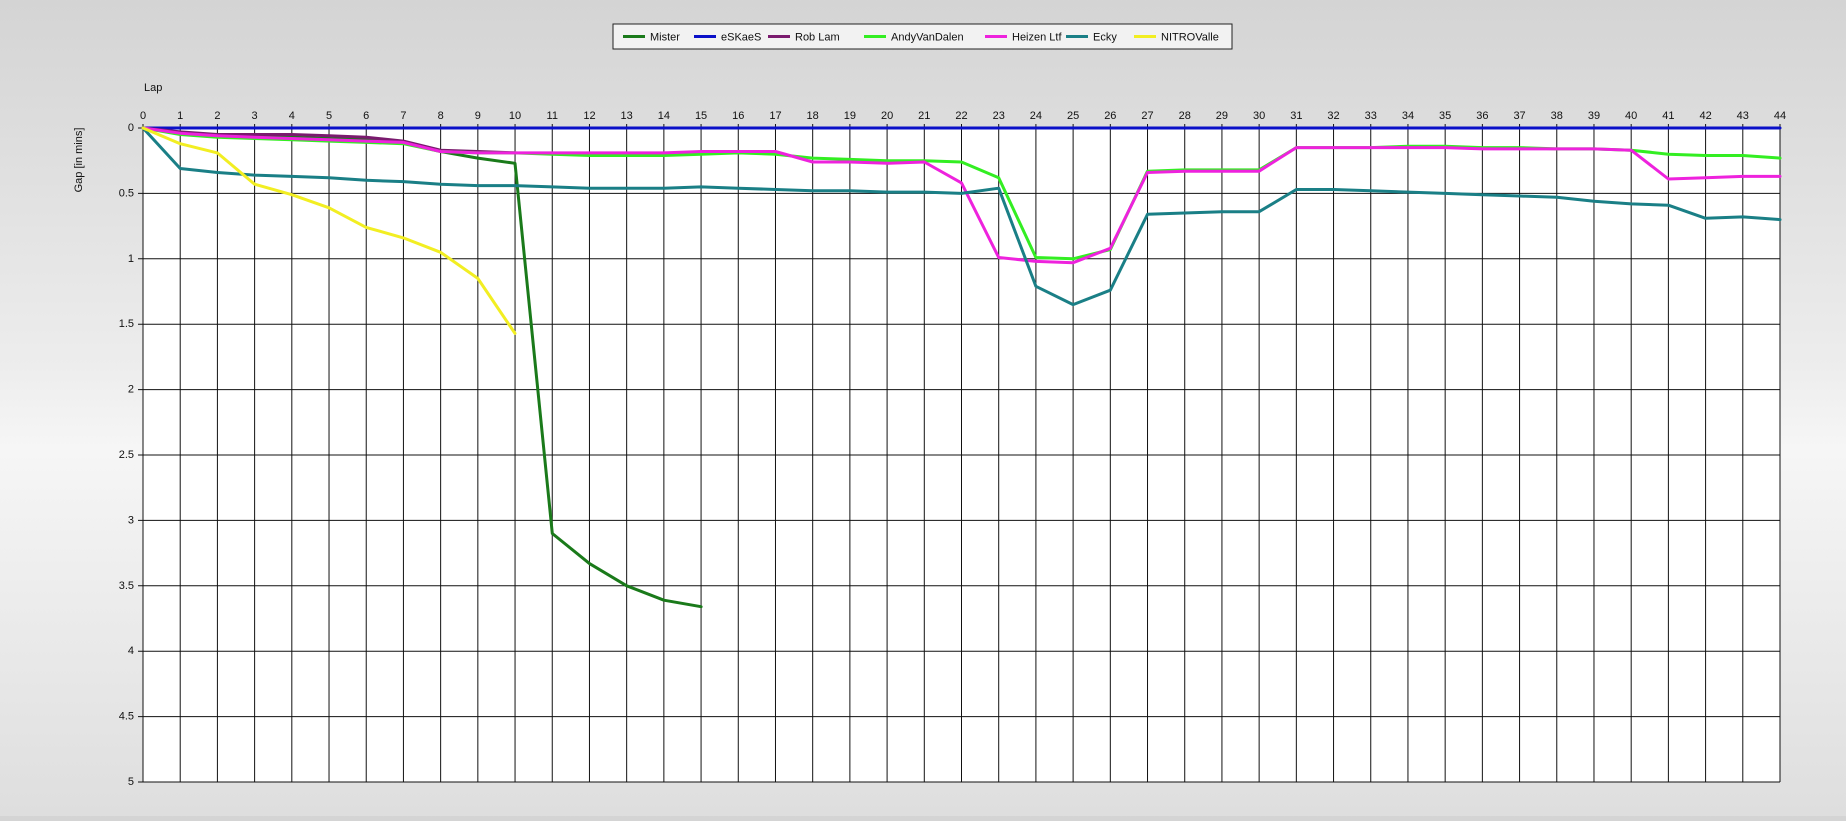  I want to click on x-tick-label: 6, so click(366, 116).